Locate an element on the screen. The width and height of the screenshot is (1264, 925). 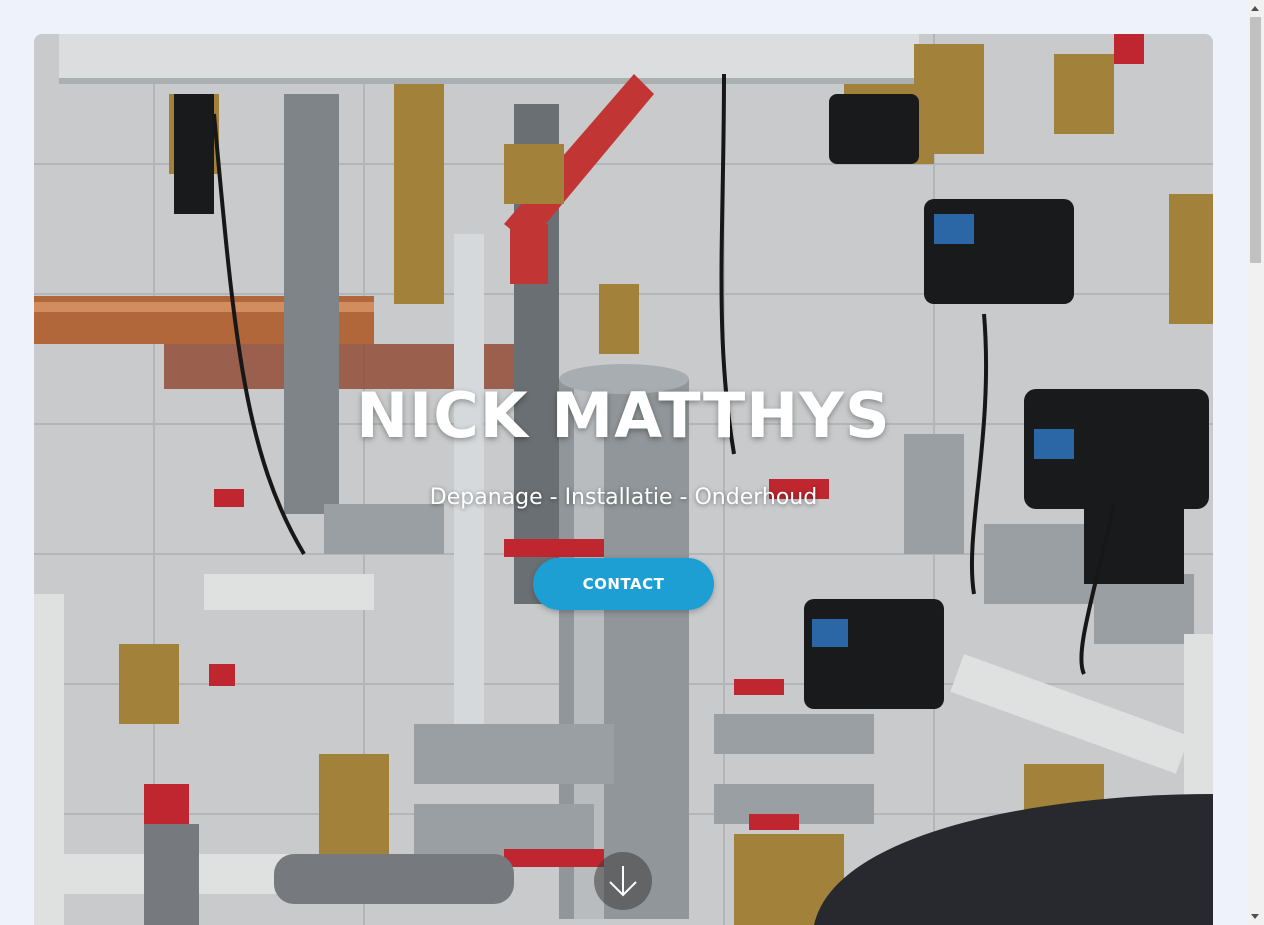
contact-button: CONTACT is located at coordinates (623, 584).